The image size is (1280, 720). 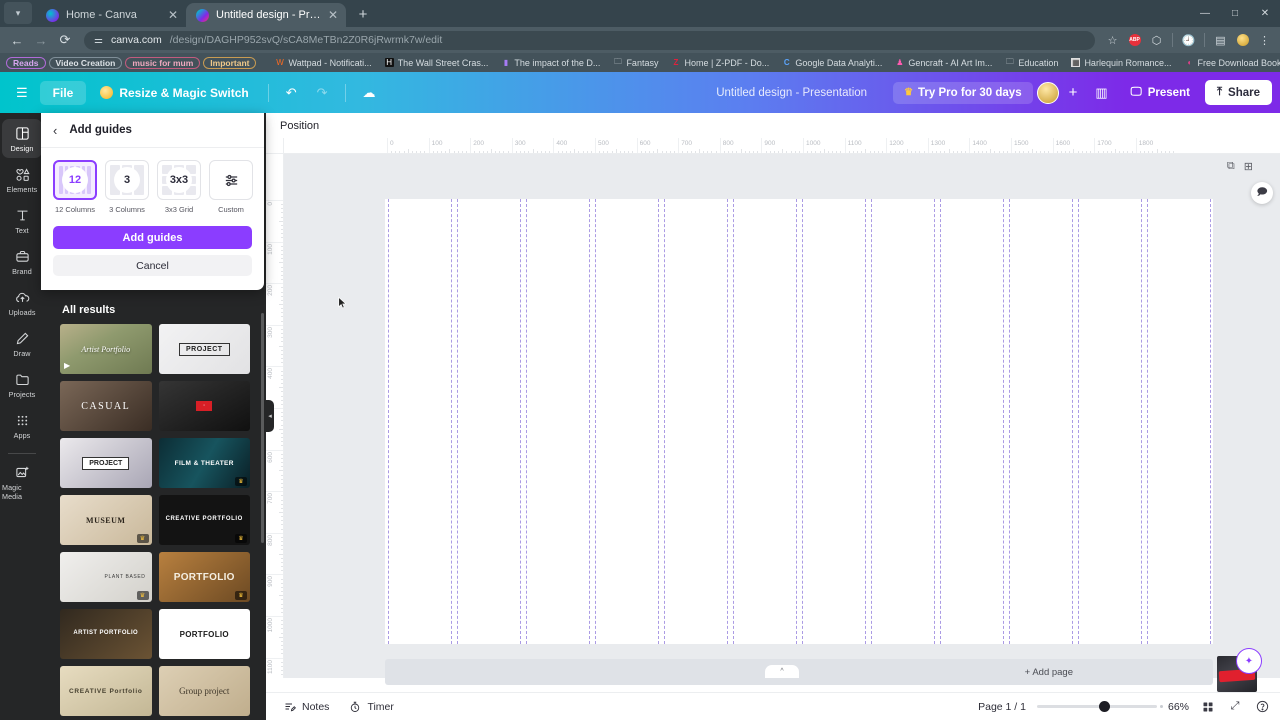 What do you see at coordinates (106, 406) in the screenshot?
I see `template-card: CASUAL` at bounding box center [106, 406].